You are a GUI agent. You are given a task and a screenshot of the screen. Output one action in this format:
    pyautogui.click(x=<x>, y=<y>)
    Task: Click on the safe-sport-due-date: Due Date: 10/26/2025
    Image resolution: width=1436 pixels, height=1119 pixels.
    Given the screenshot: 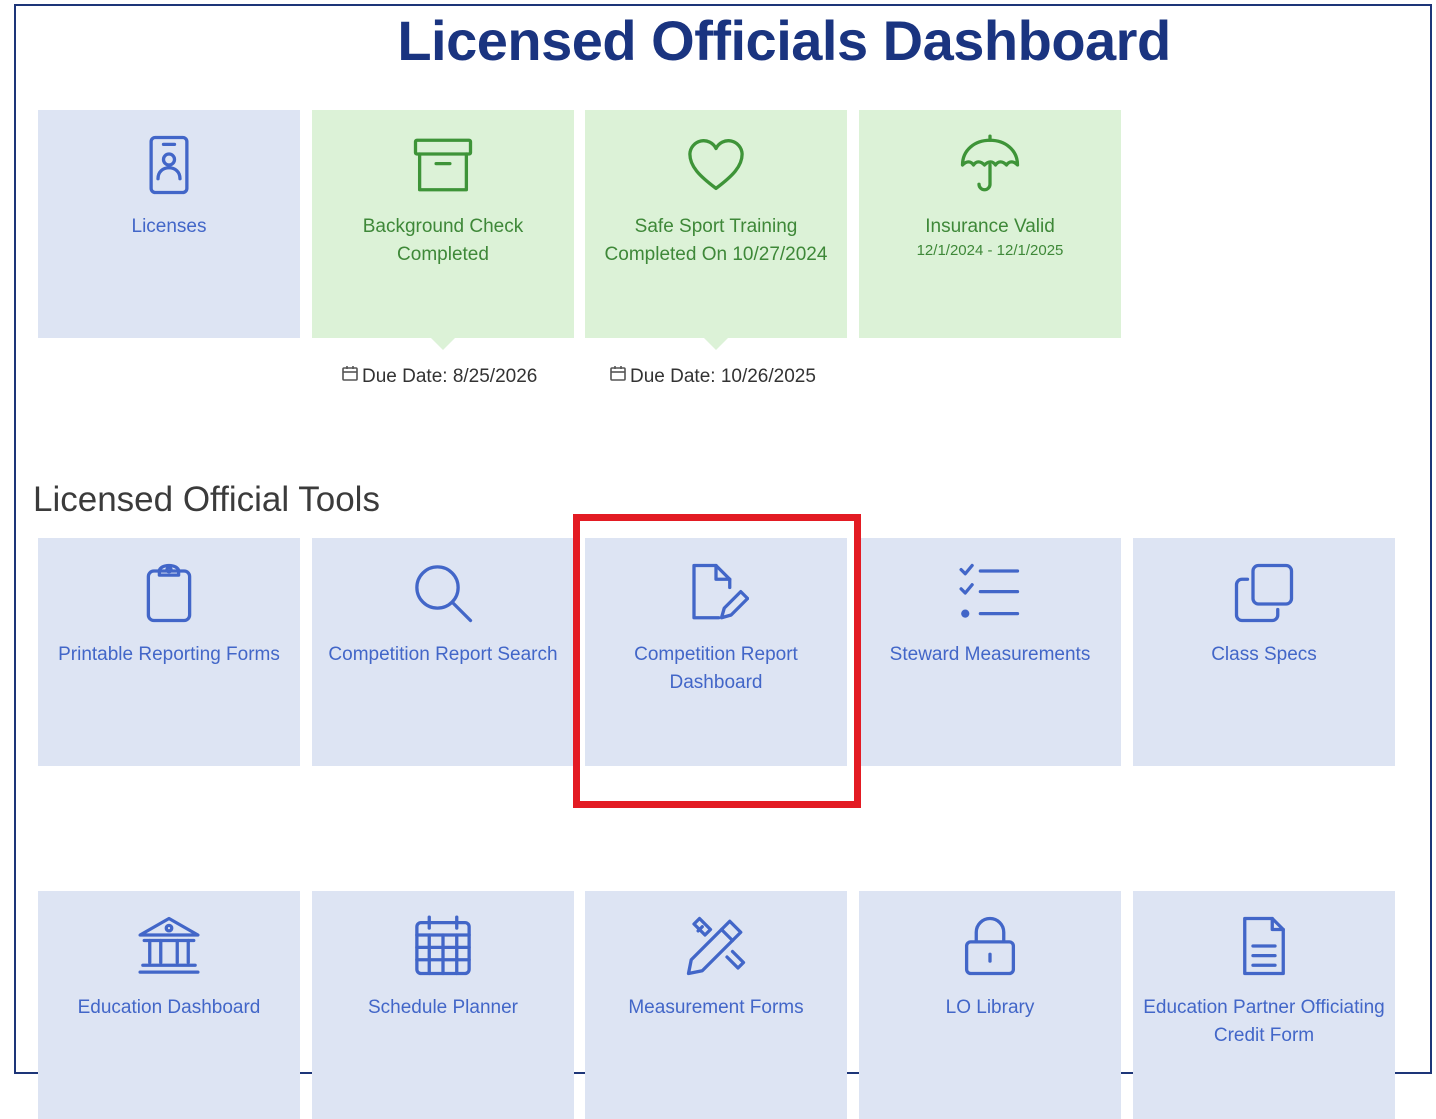 What is the action you would take?
    pyautogui.click(x=712, y=377)
    